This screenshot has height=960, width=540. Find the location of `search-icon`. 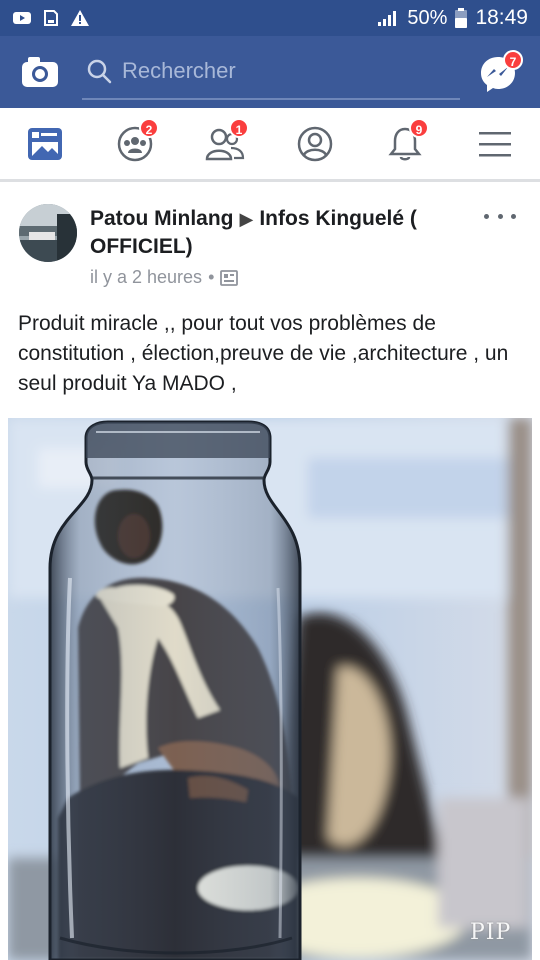

search-icon is located at coordinates (99, 71).